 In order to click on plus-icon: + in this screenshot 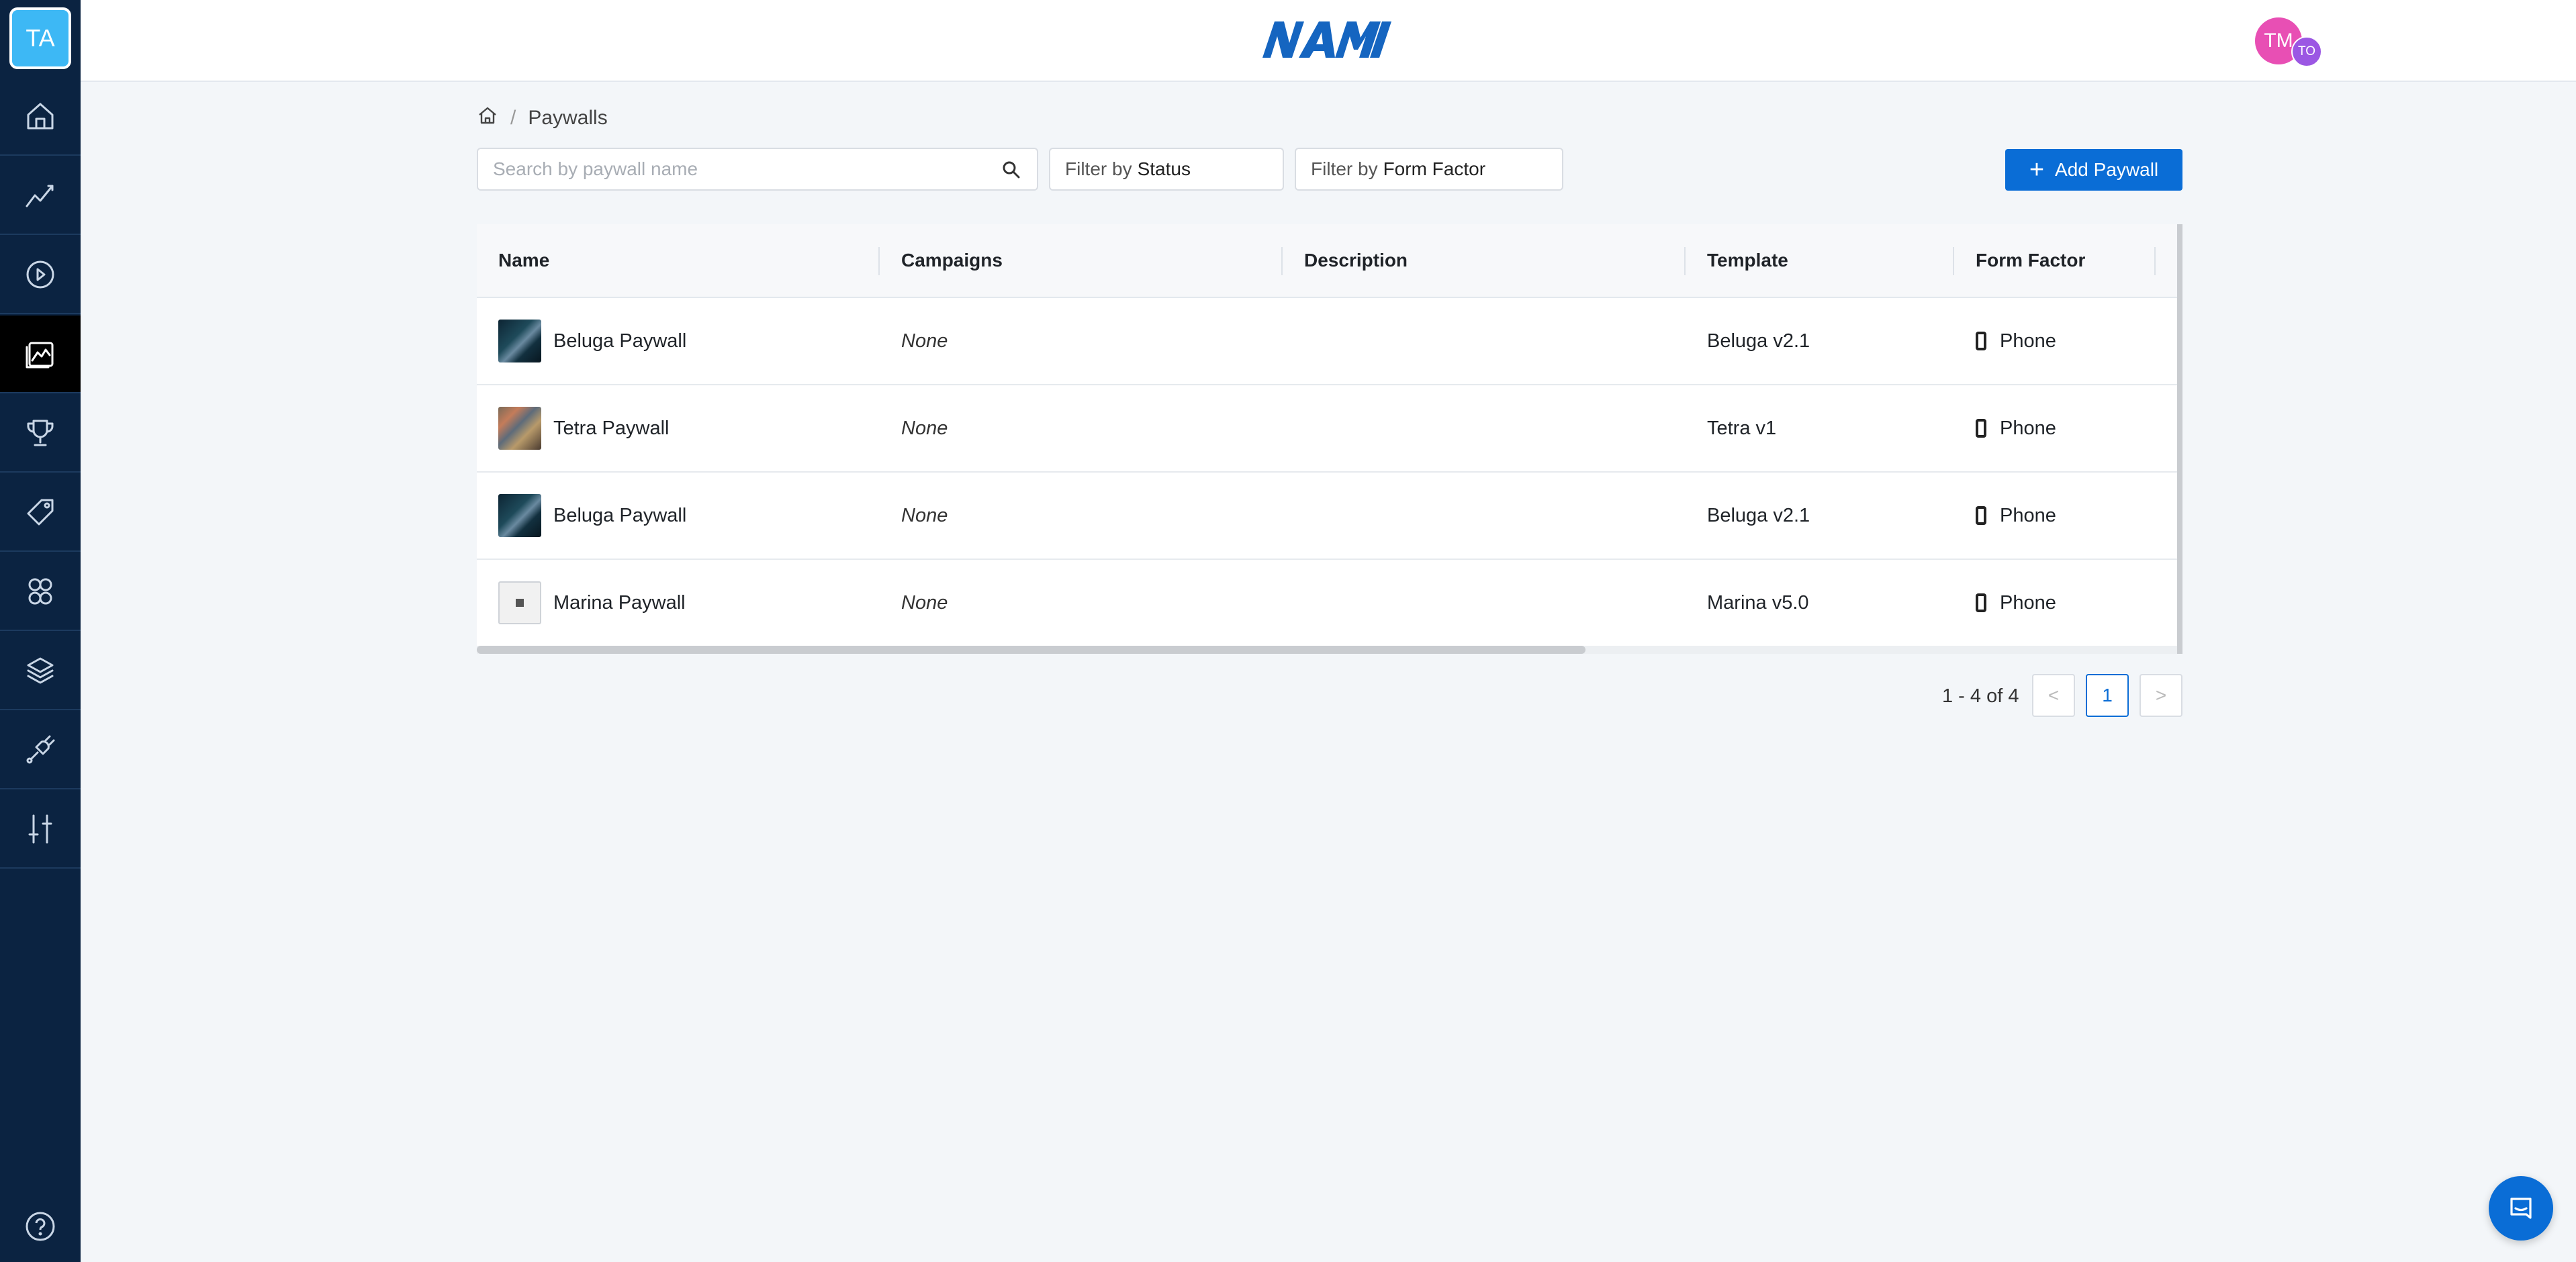, I will do `click(2037, 170)`.